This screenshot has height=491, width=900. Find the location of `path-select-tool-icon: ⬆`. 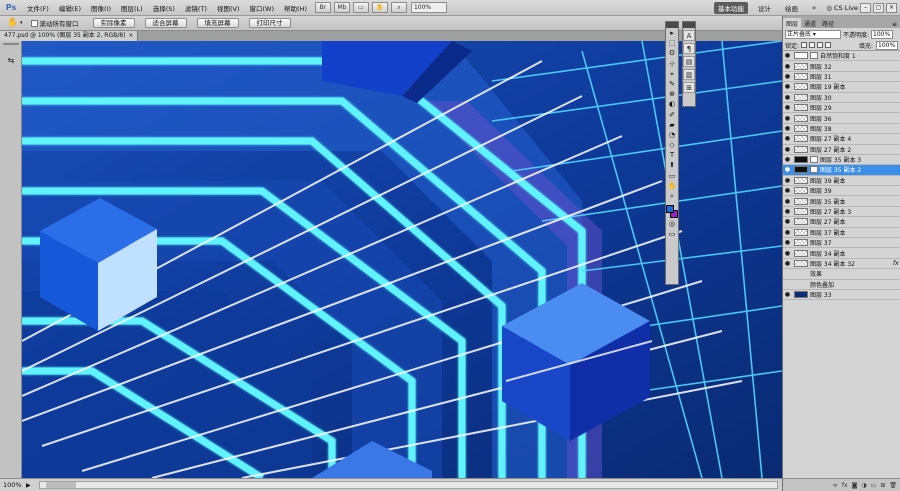

path-select-tool-icon: ⬆ is located at coordinates (672, 165).